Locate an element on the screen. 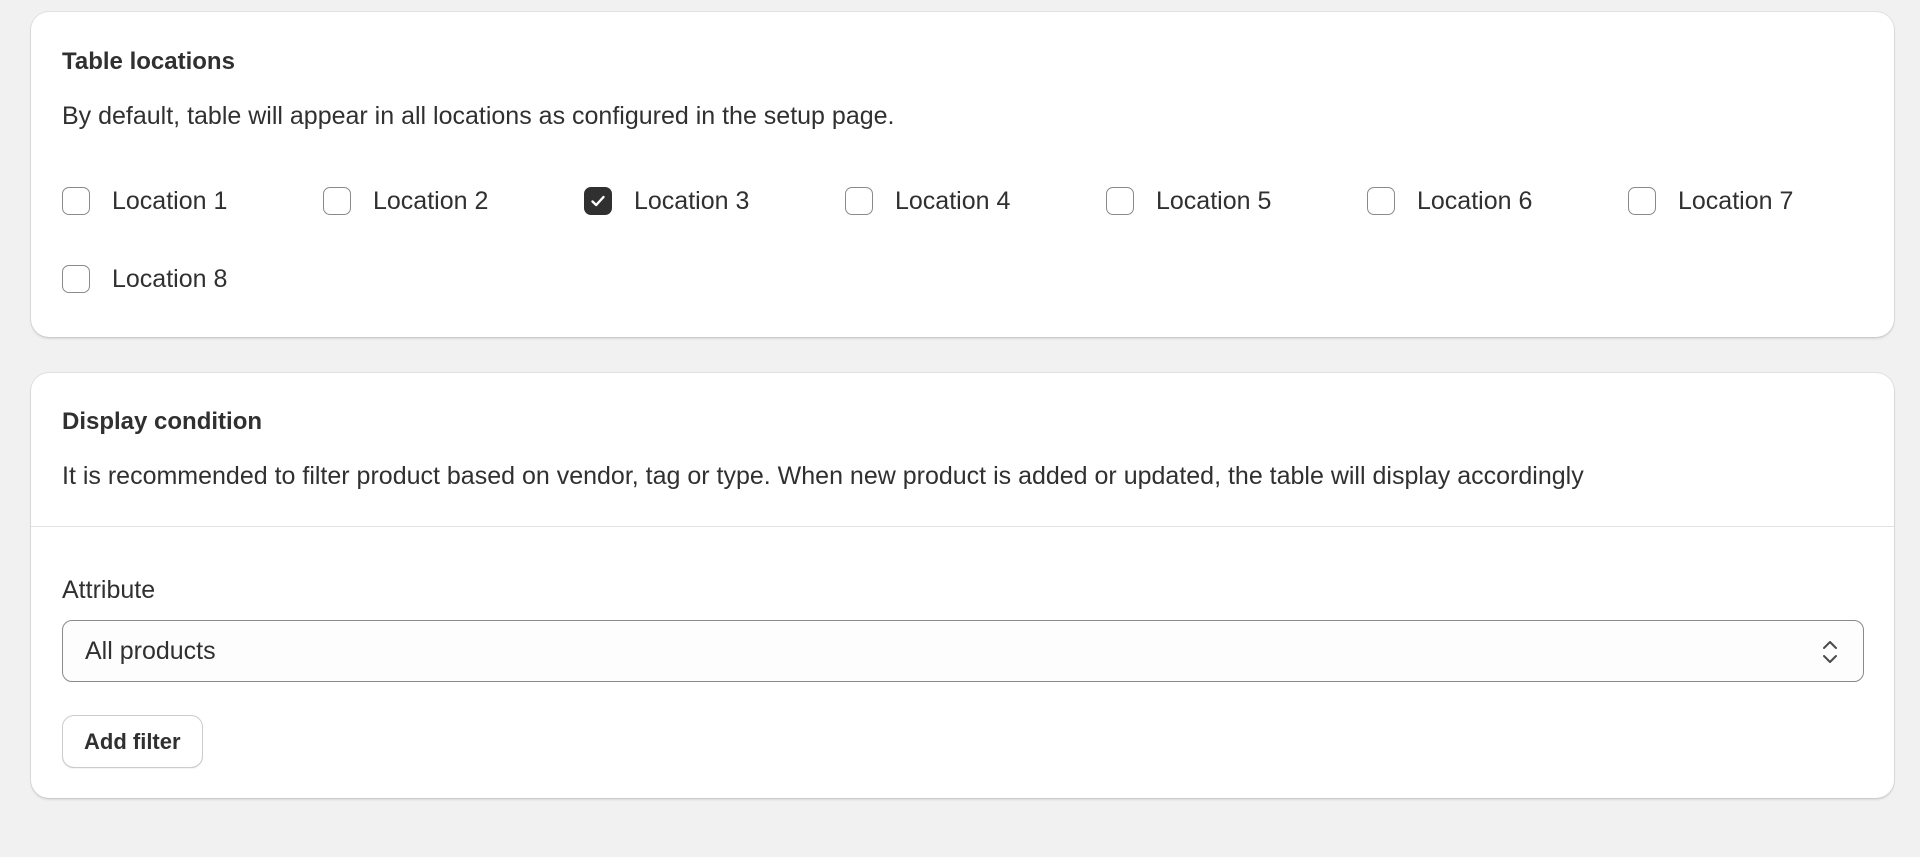 Image resolution: width=1920 pixels, height=857 pixels. location-6-option: Location 6 is located at coordinates (1497, 201).